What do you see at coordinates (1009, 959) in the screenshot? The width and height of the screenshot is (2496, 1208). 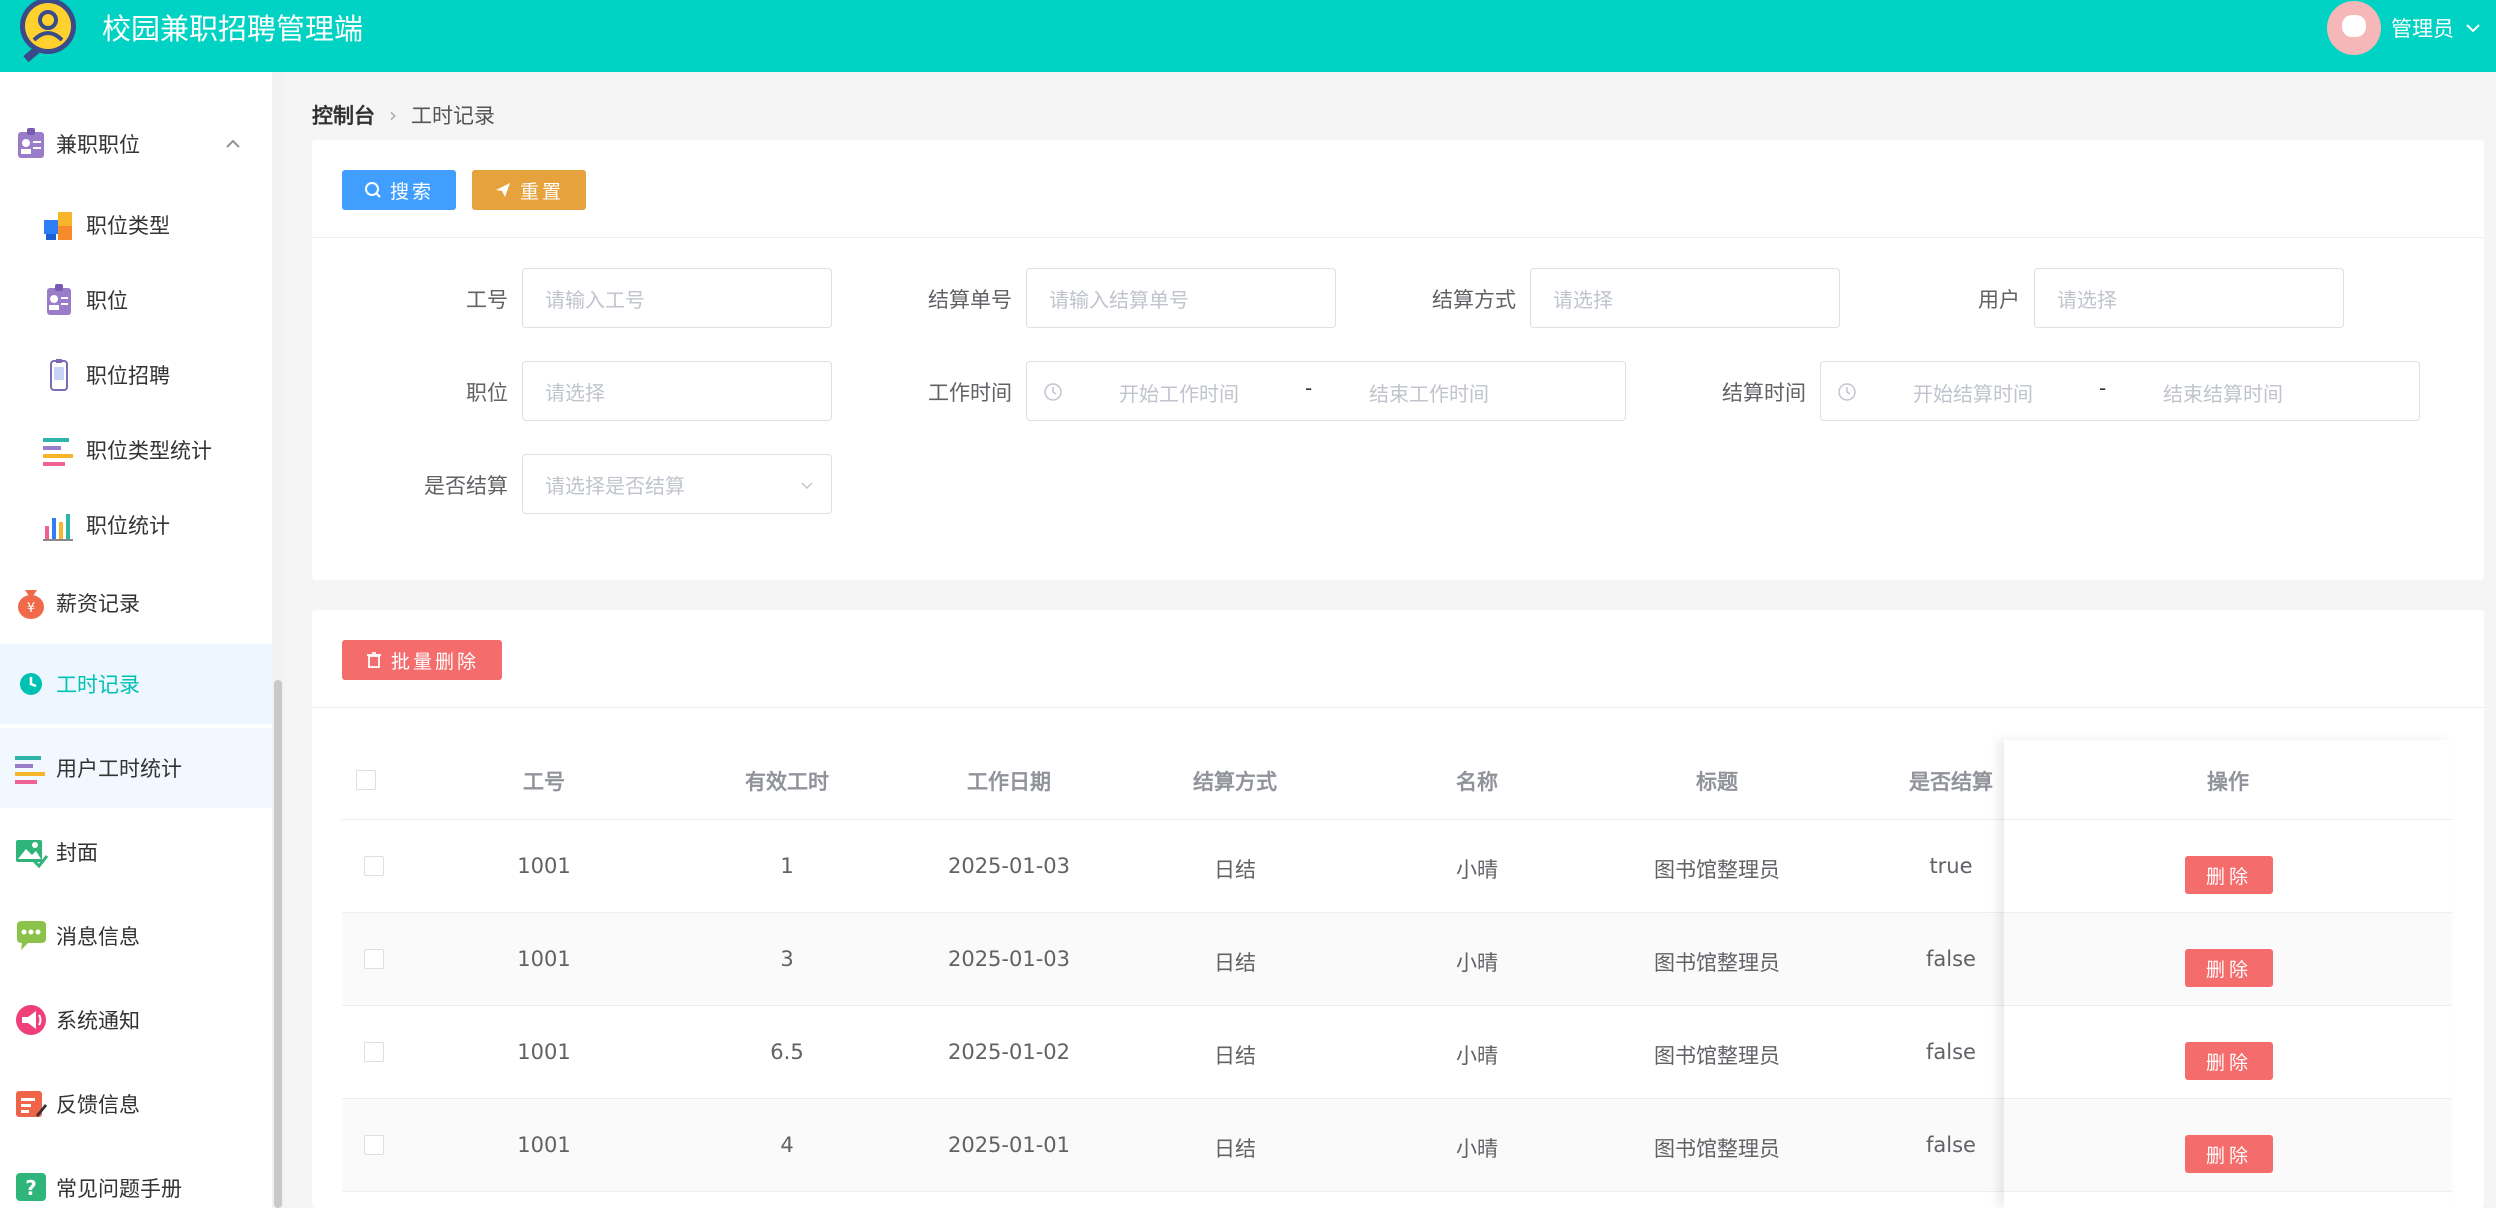 I see `cell-date: 2025-01-03` at bounding box center [1009, 959].